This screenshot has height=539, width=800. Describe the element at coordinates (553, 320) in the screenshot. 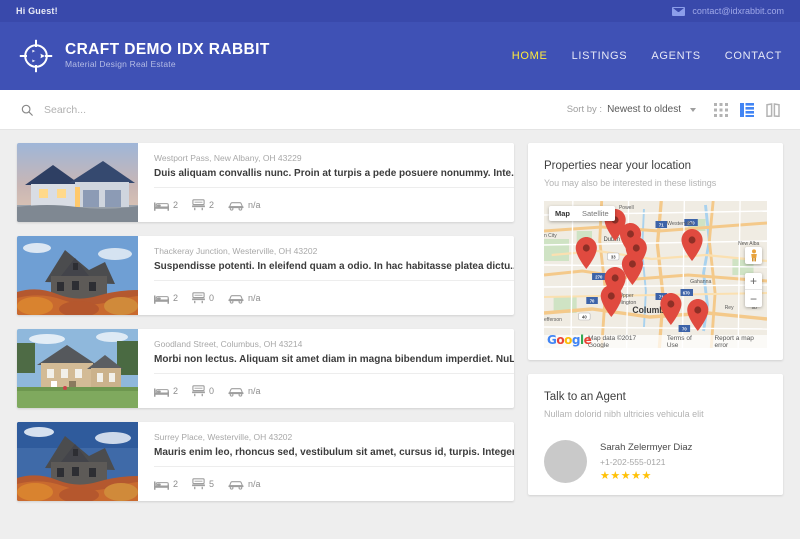

I see `map-label-jefferson: efferson` at that location.